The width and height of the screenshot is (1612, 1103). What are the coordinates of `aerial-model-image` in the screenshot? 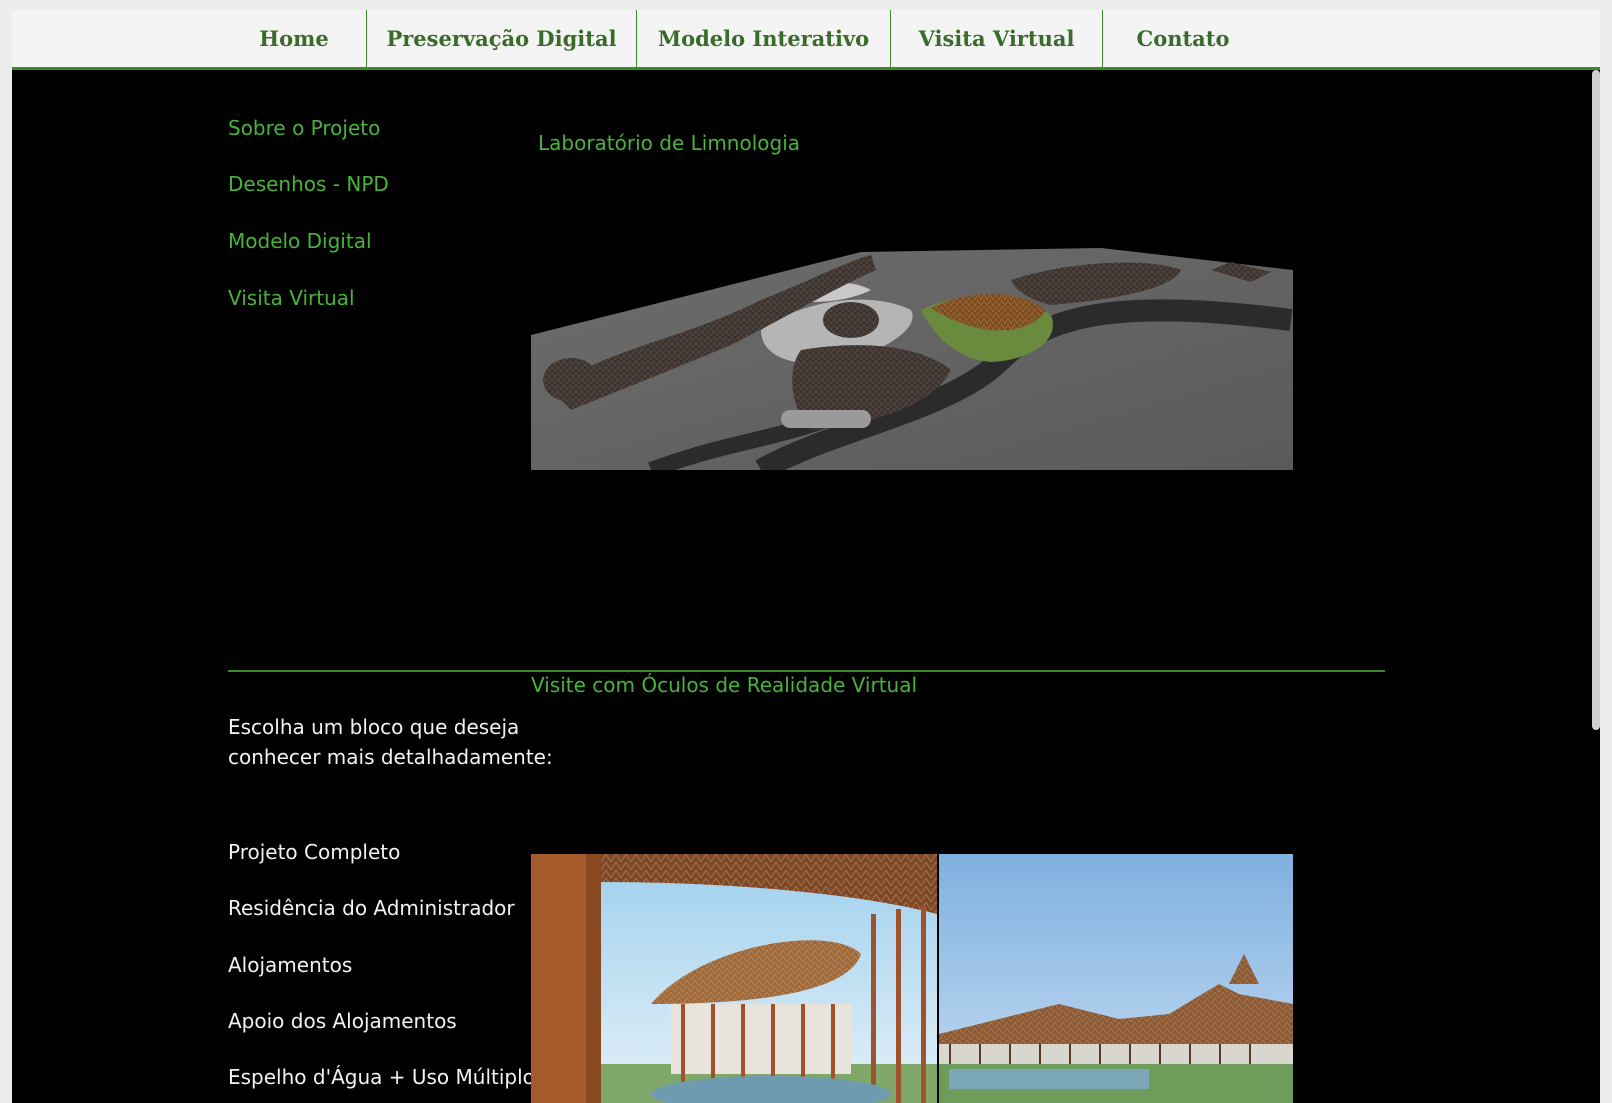 It's located at (912, 359).